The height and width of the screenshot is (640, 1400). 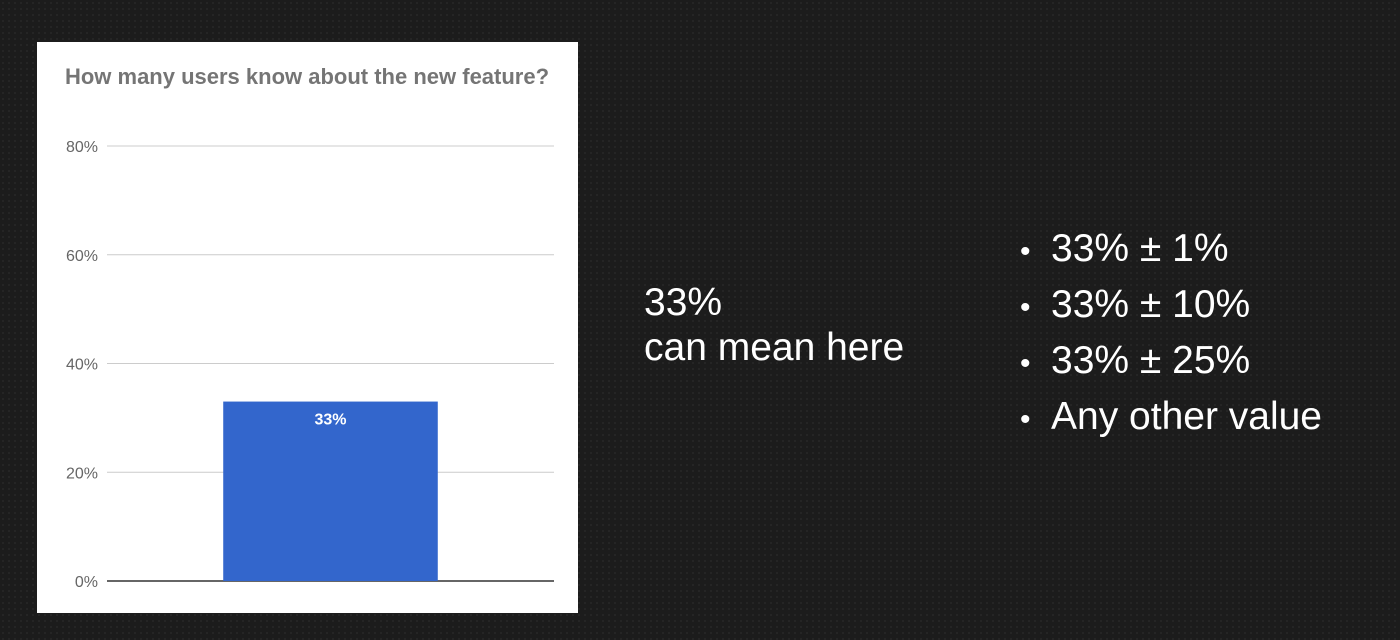 I want to click on bullet-text: 33% ± 10%, so click(x=1151, y=304).